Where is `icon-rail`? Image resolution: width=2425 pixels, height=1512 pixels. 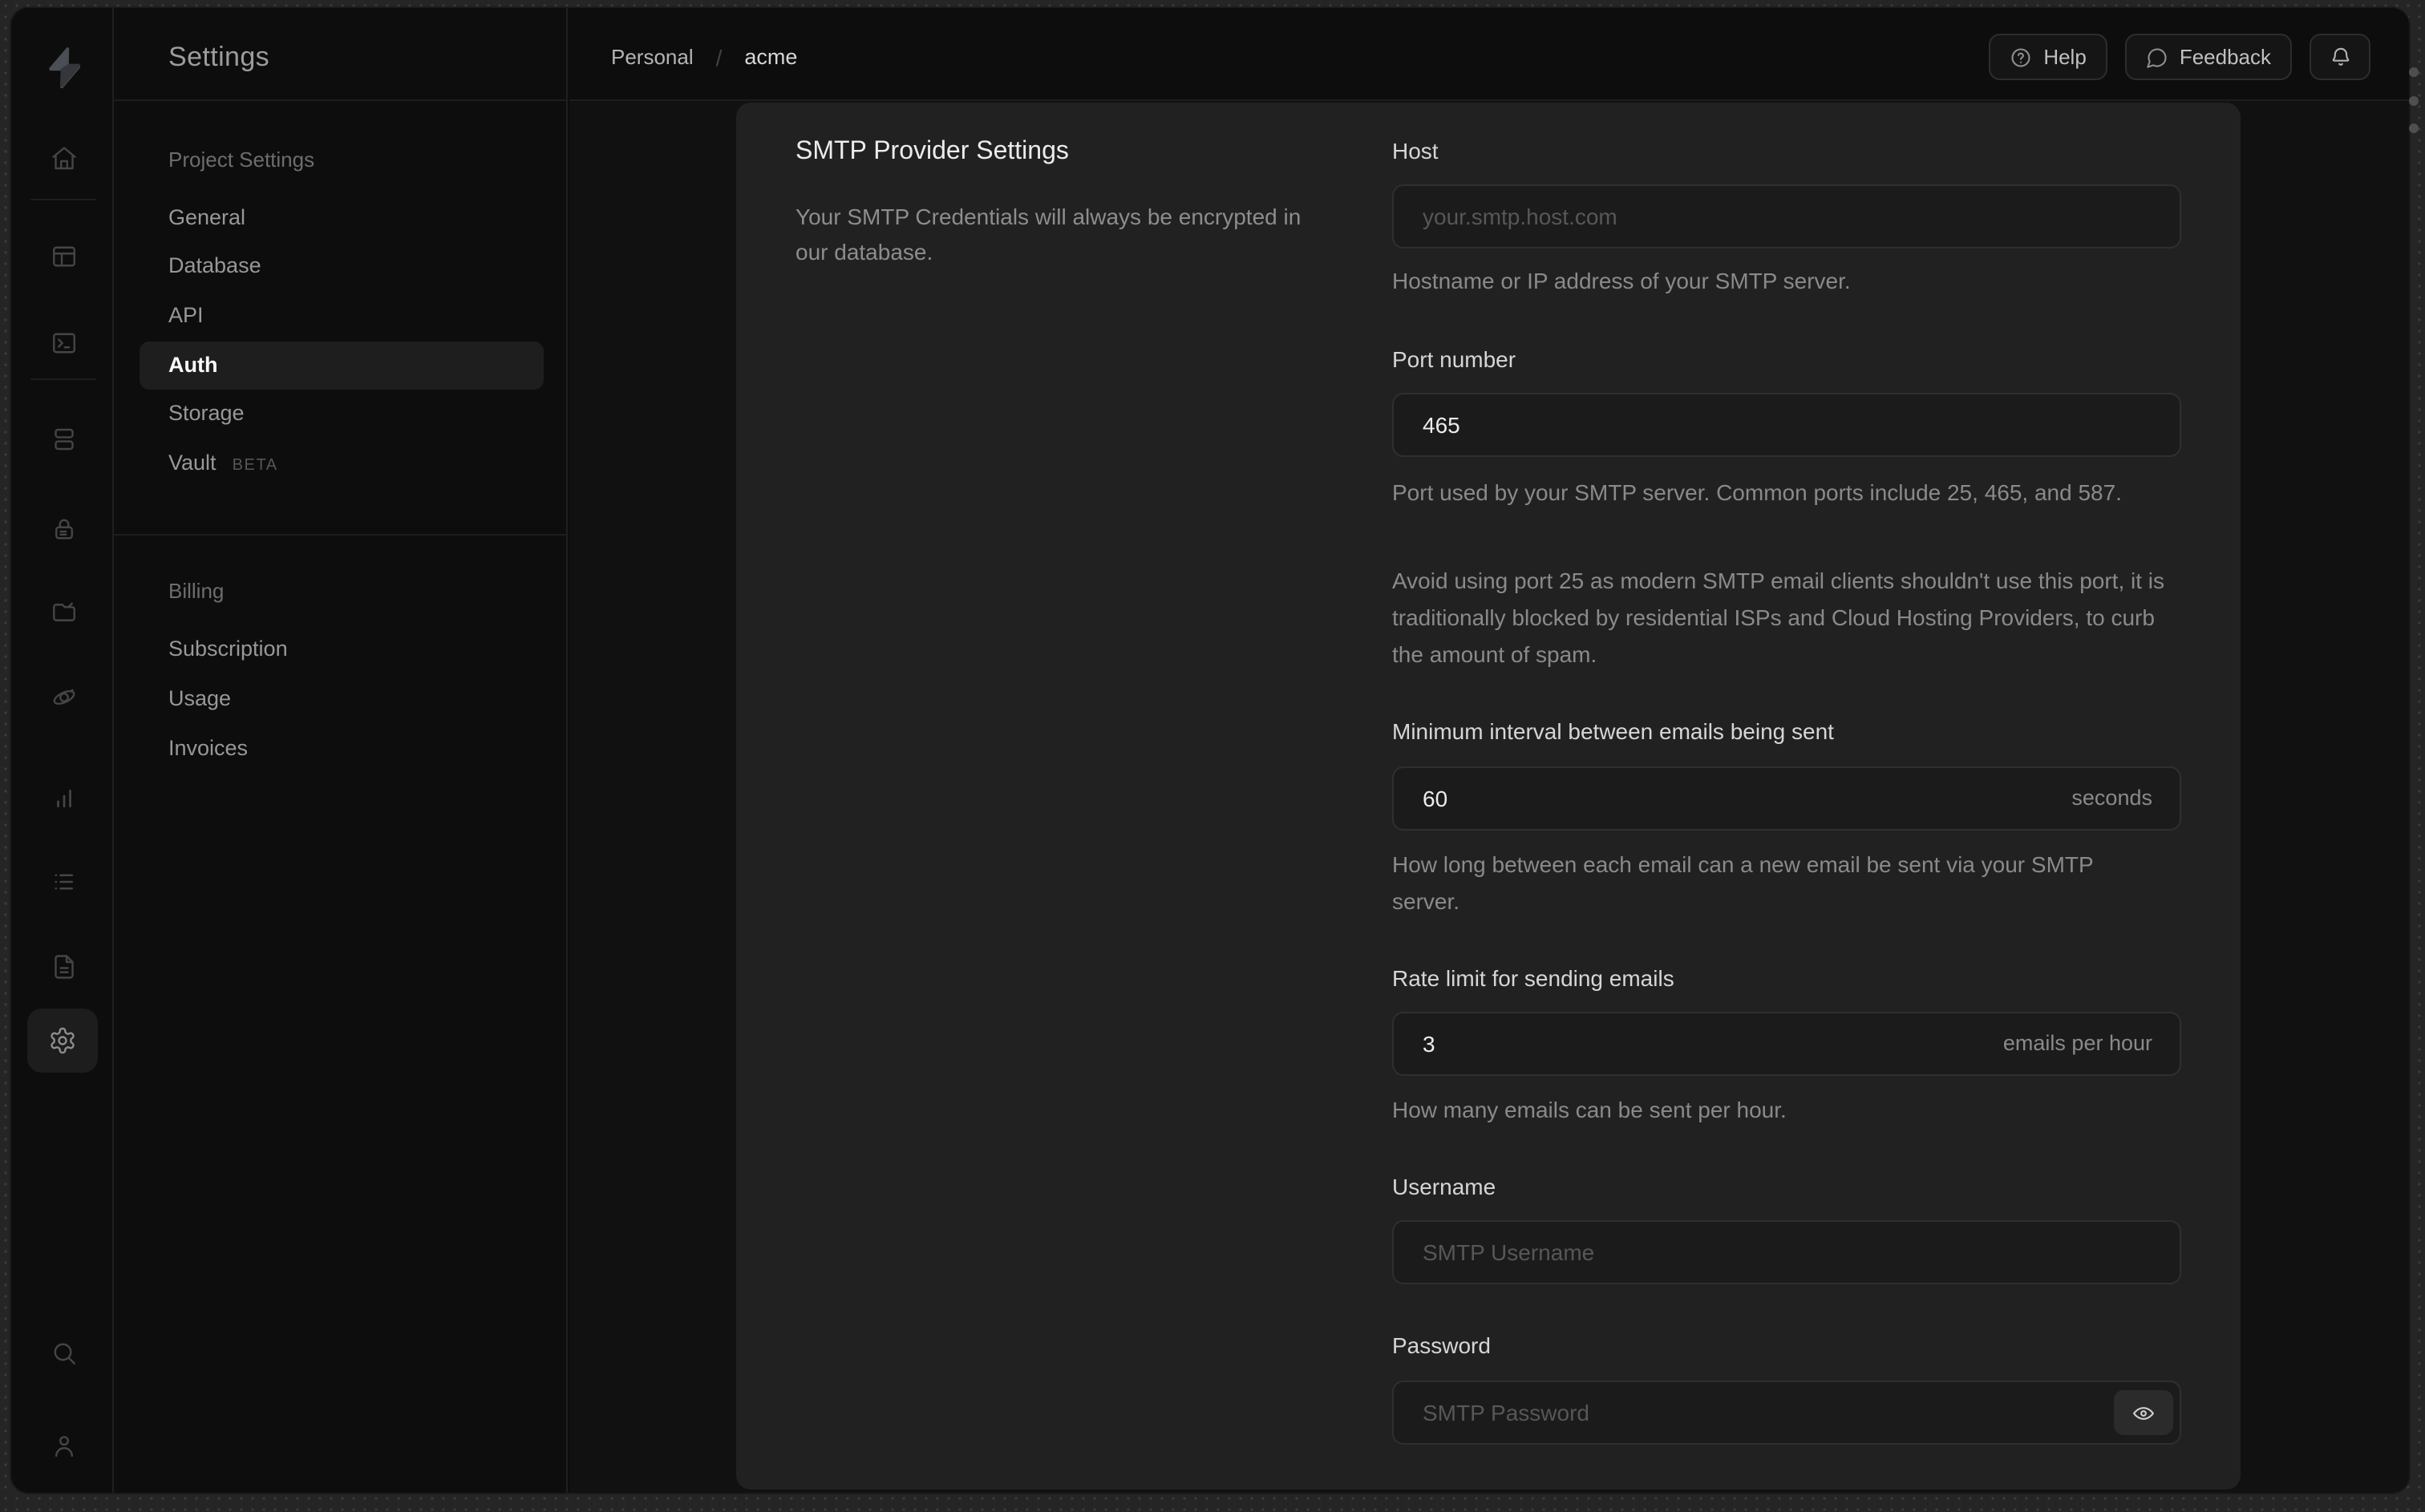
icon-rail is located at coordinates (62, 750).